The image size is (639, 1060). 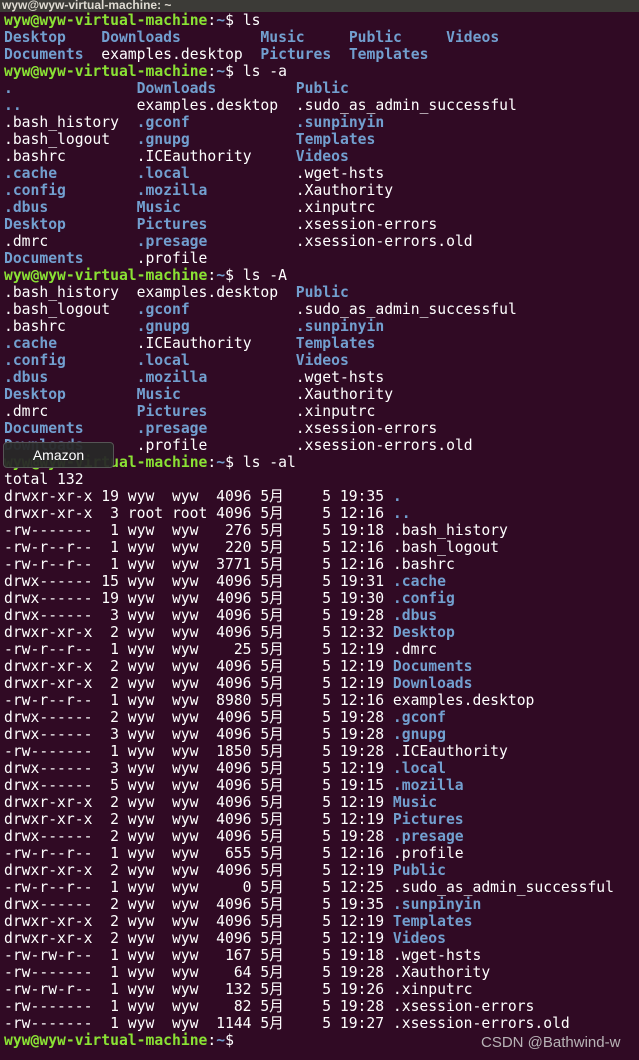 I want to click on file-entry: .xsession-errors, so click(x=366, y=428).